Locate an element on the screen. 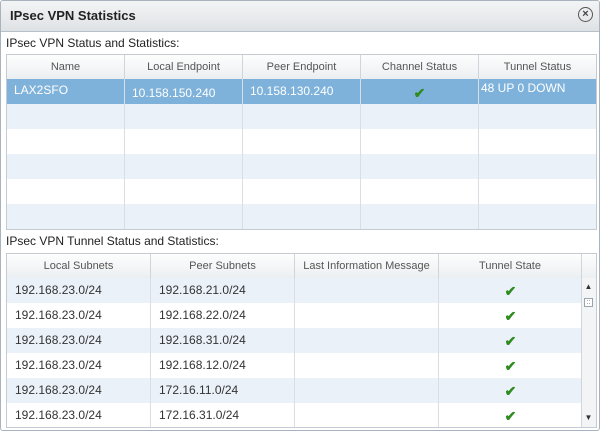  cell-peer-subnet: 192.168.12.0/24 is located at coordinates (223, 365).